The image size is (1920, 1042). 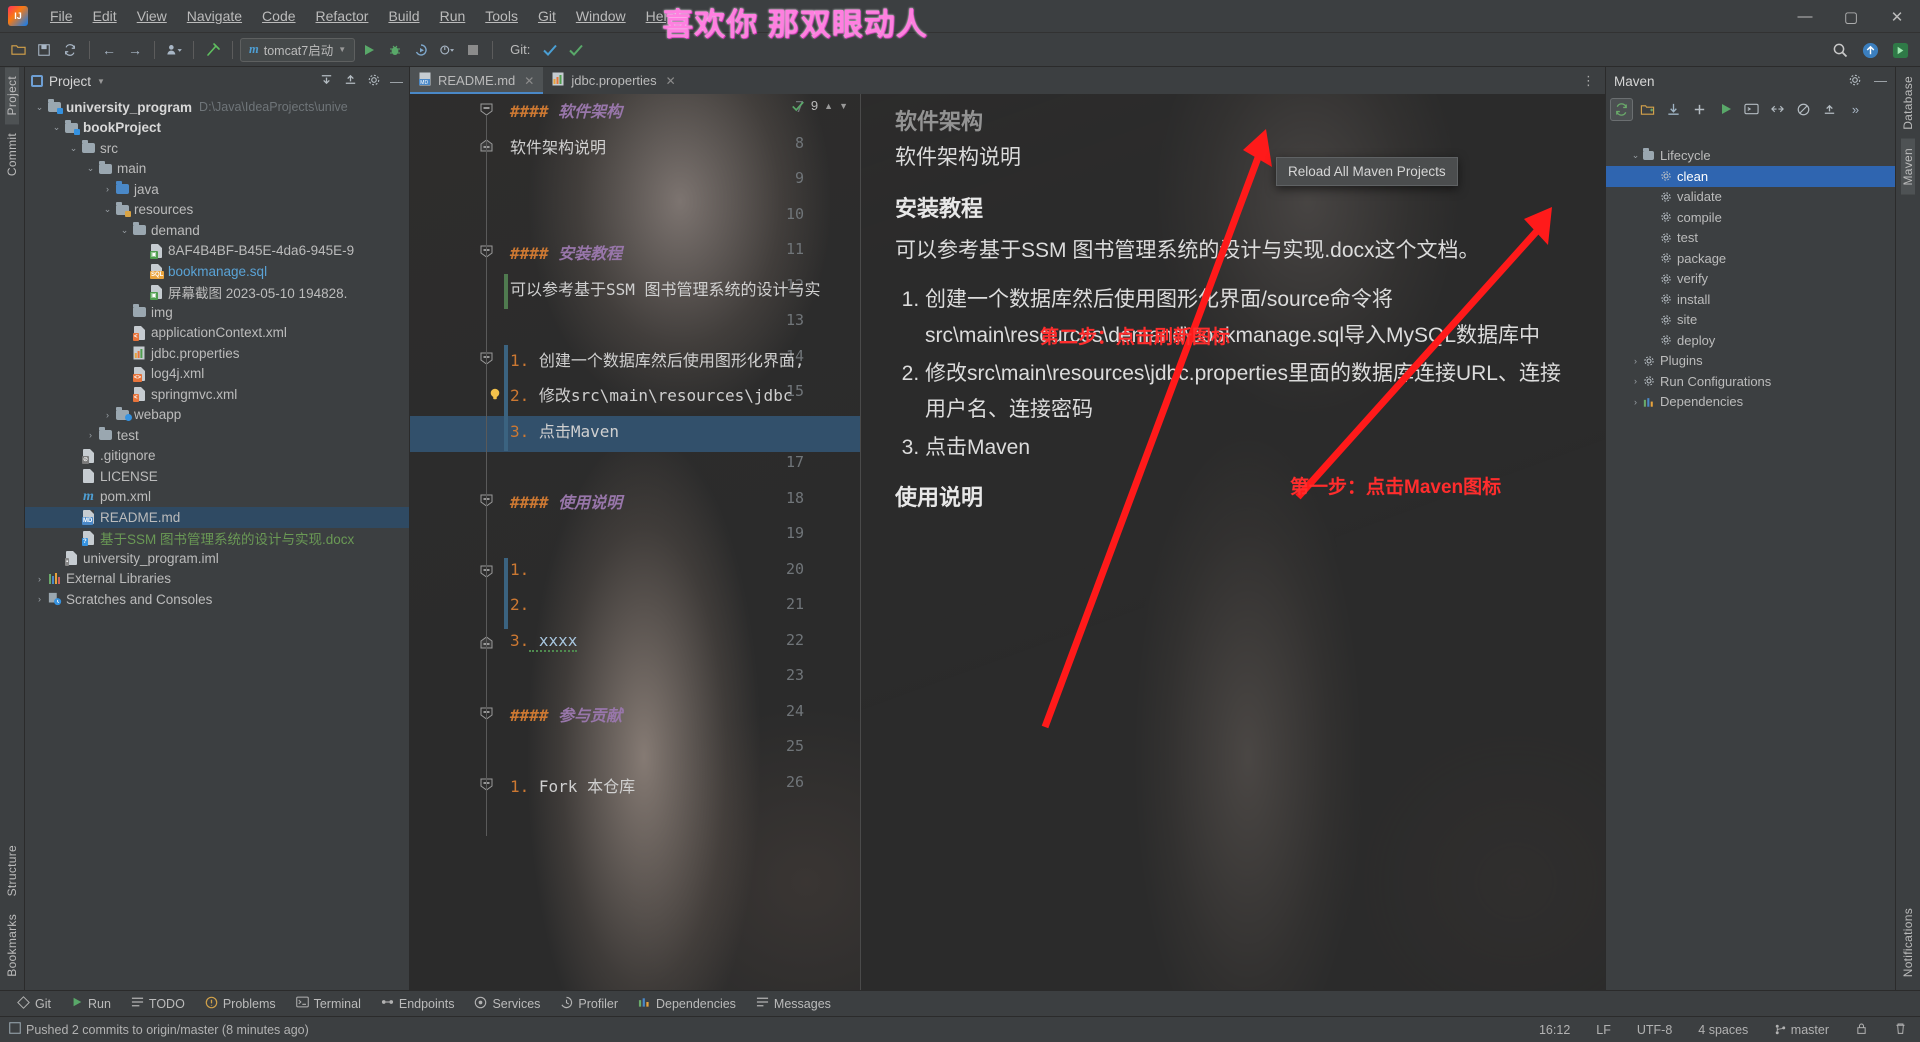 I want to click on collapse-all-icon, so click(x=350, y=81).